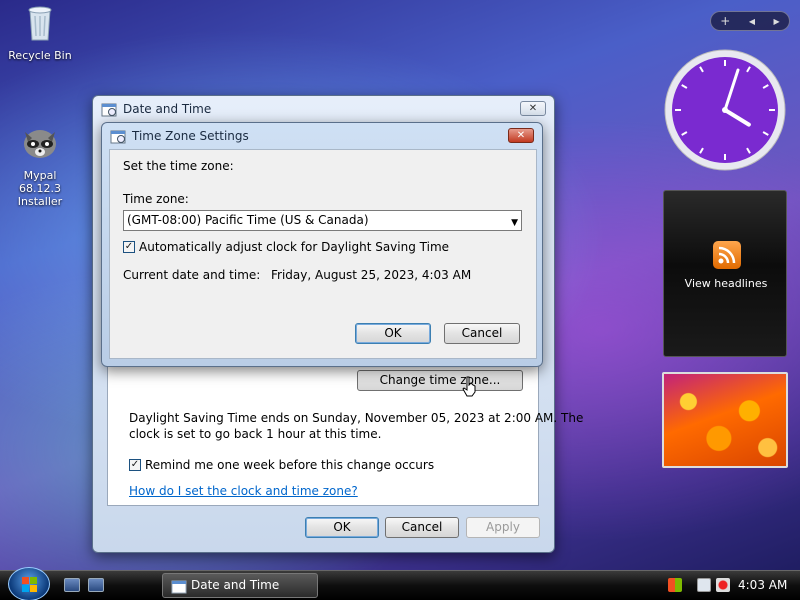  What do you see at coordinates (167, 109) in the screenshot?
I see `window-title: Date and Time` at bounding box center [167, 109].